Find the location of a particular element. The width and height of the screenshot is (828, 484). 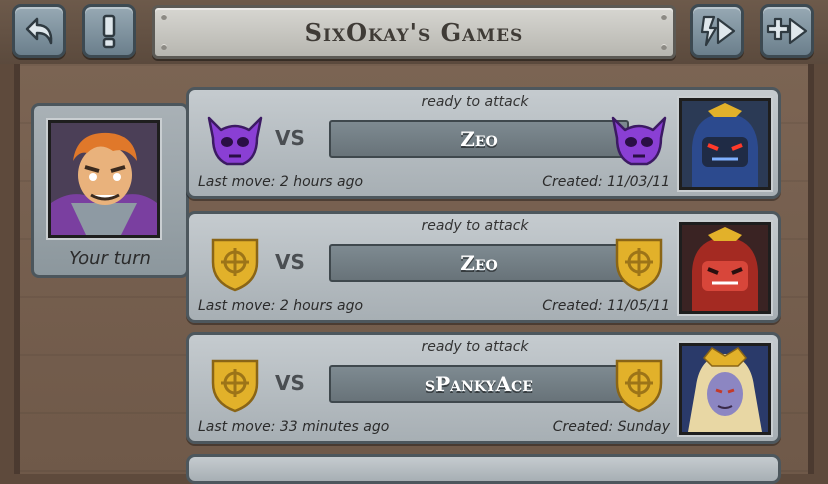

game-row-4-partial is located at coordinates (483, 469).